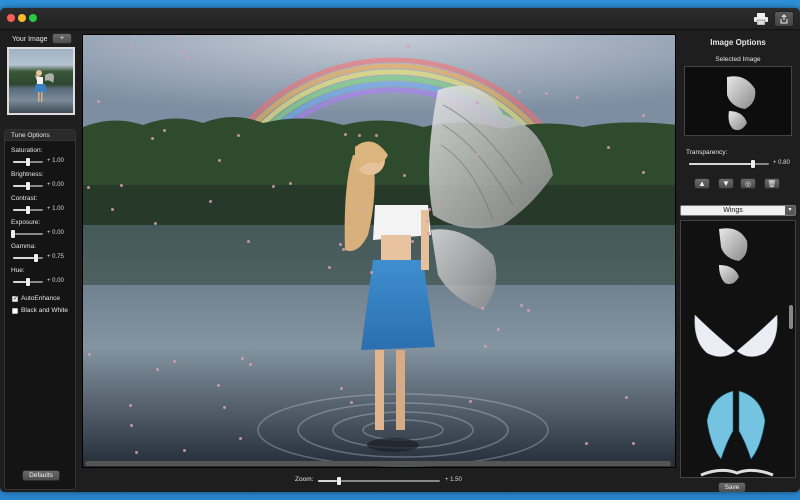  I want to click on canvas-scrollbar, so click(378, 463).